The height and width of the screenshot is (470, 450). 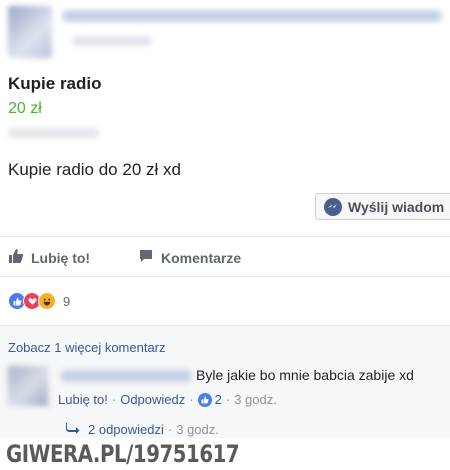 I want to click on comment-button: Komentarze, so click(x=189, y=257).